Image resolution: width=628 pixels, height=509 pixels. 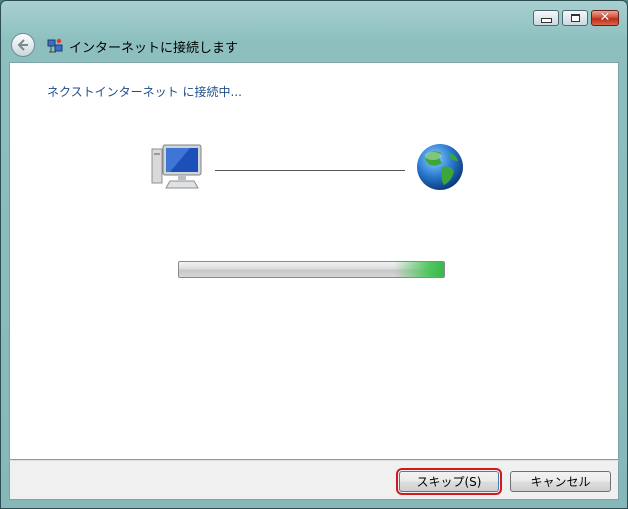 I want to click on cancel-button: キャンセル, so click(x=560, y=481).